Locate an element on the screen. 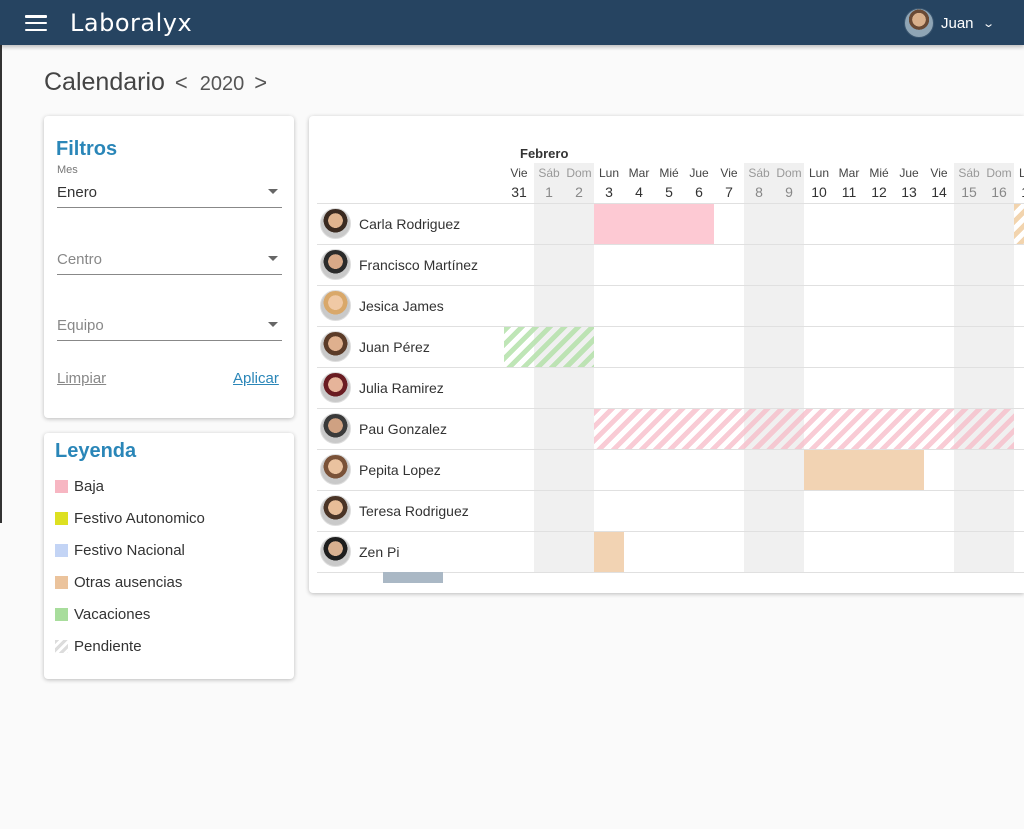 The height and width of the screenshot is (829, 1024). clear-filters-link: Limpiar is located at coordinates (81, 378).